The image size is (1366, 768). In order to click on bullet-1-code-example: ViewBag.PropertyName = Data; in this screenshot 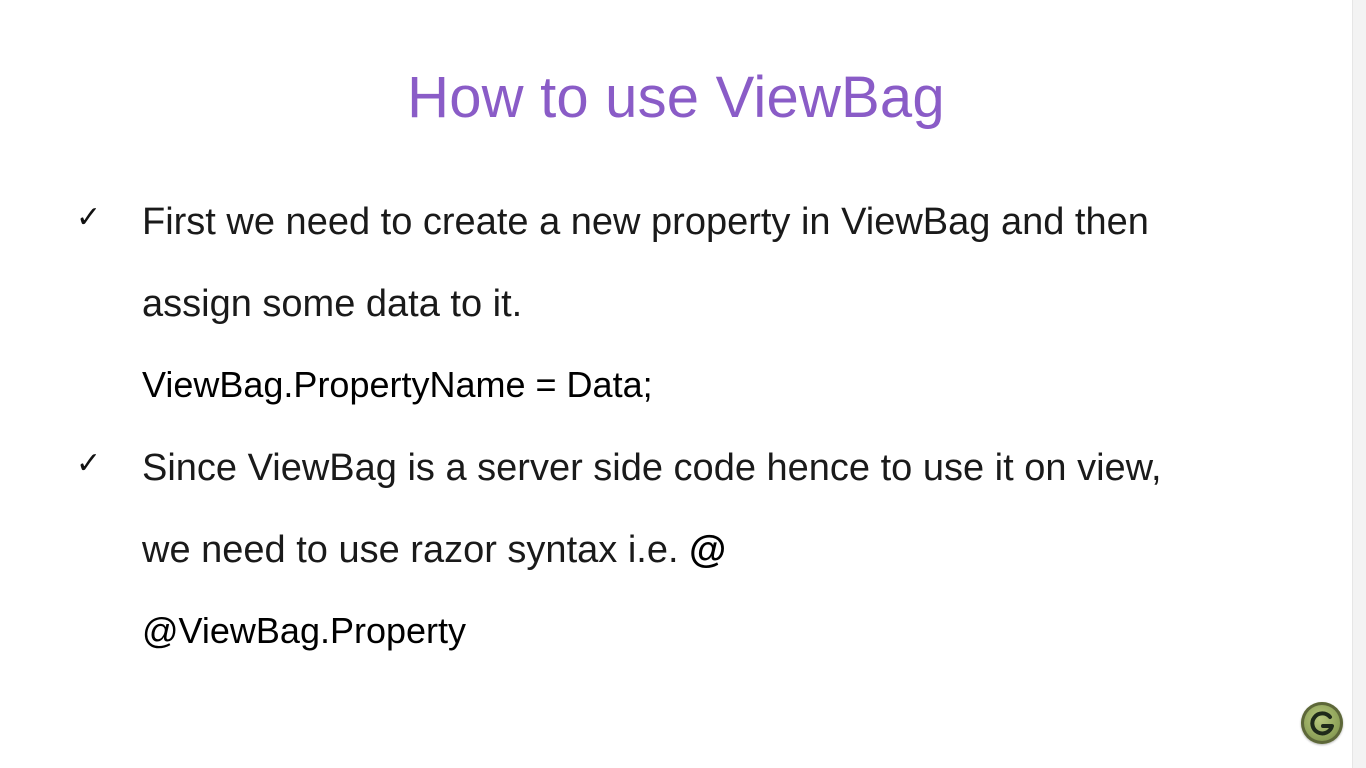, I will do `click(397, 384)`.